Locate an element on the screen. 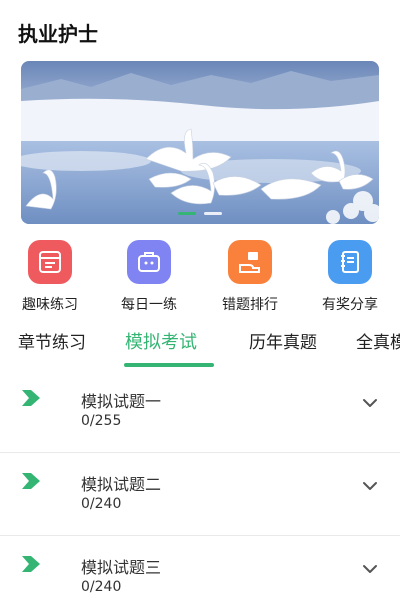 The width and height of the screenshot is (400, 600). calendar-briefcase-icon is located at coordinates (149, 262).